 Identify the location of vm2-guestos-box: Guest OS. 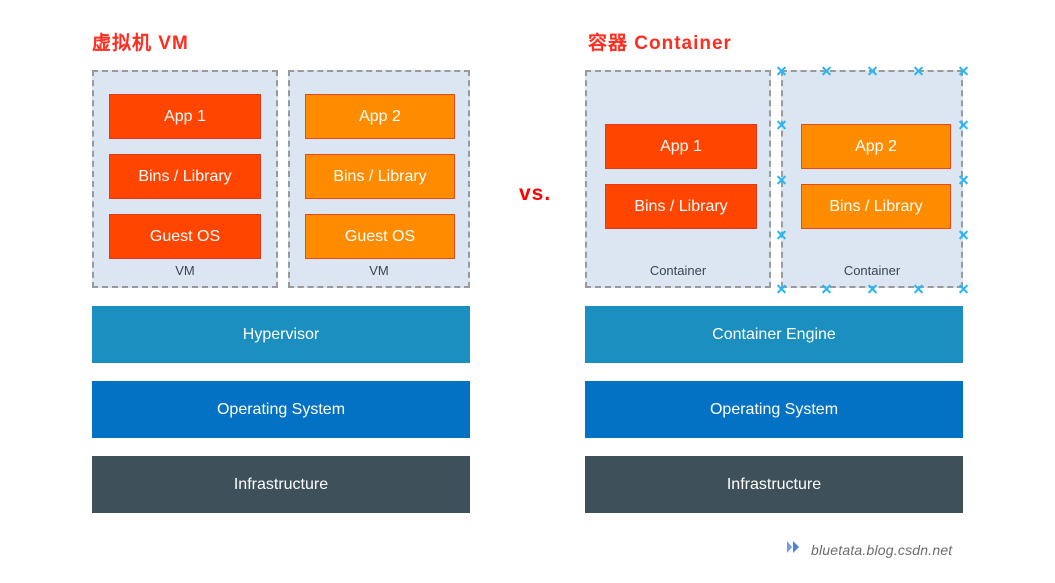
(380, 236).